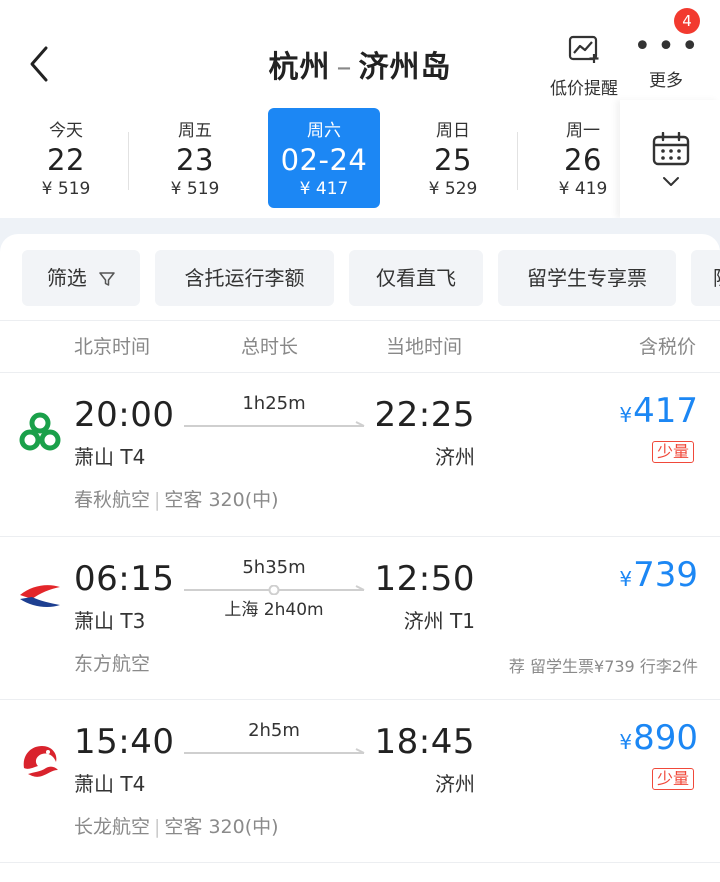  Describe the element at coordinates (360, 352) in the screenshot. I see `column-headers: 北京时间 总时长 当地时间 含税价` at that location.